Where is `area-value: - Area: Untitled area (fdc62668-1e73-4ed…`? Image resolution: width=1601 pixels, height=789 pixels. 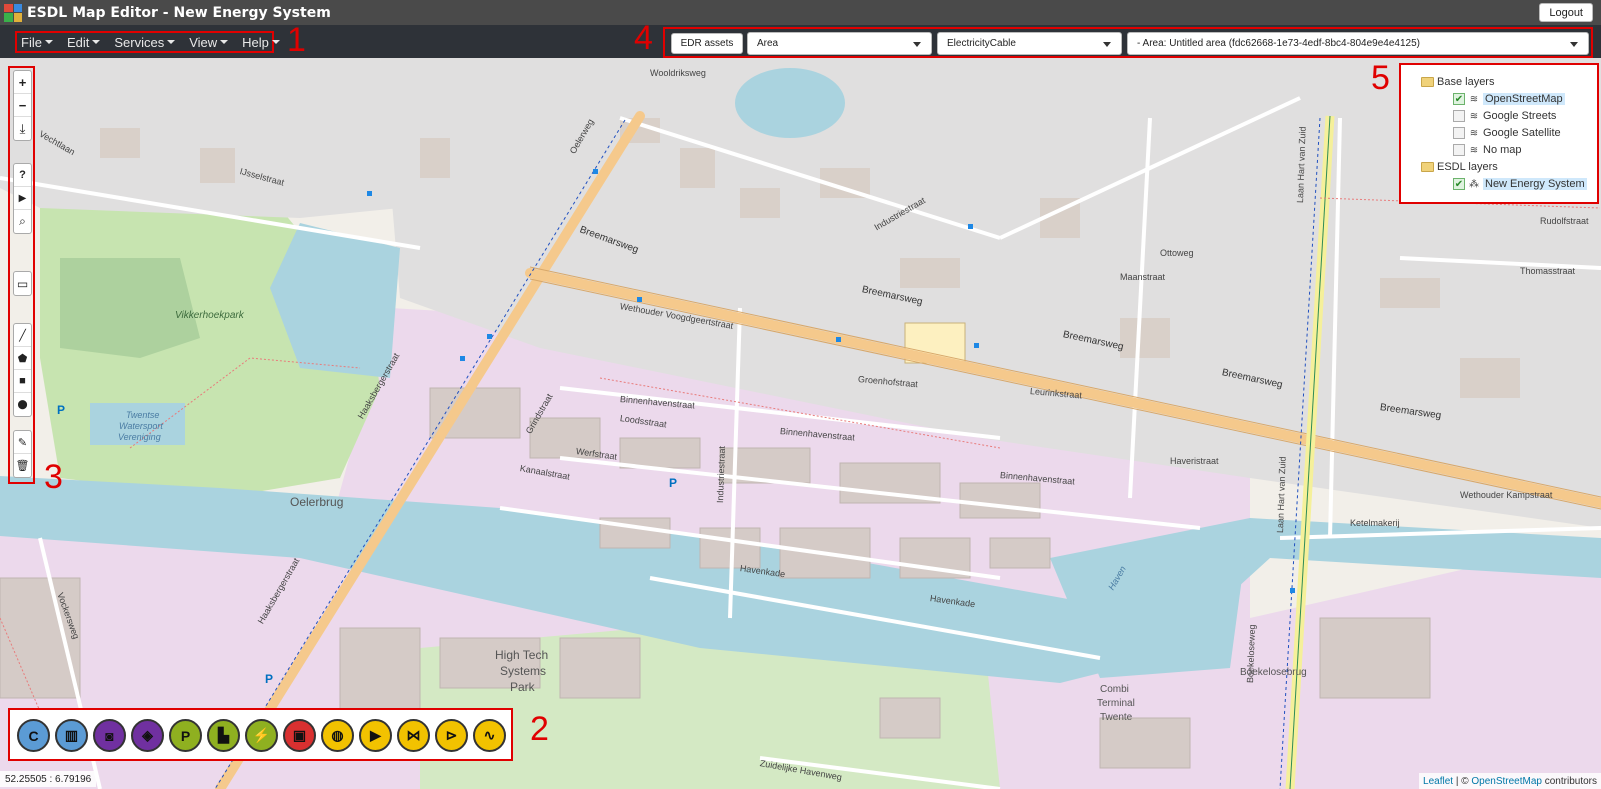 area-value: - Area: Untitled area (fdc62668-1e73-4ed… is located at coordinates (1278, 43).